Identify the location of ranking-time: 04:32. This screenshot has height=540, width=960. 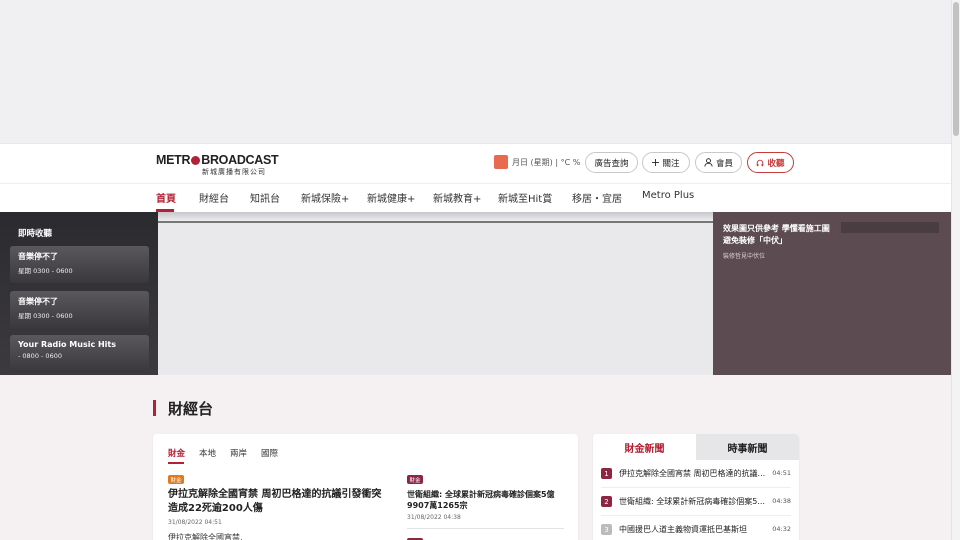
(781, 529).